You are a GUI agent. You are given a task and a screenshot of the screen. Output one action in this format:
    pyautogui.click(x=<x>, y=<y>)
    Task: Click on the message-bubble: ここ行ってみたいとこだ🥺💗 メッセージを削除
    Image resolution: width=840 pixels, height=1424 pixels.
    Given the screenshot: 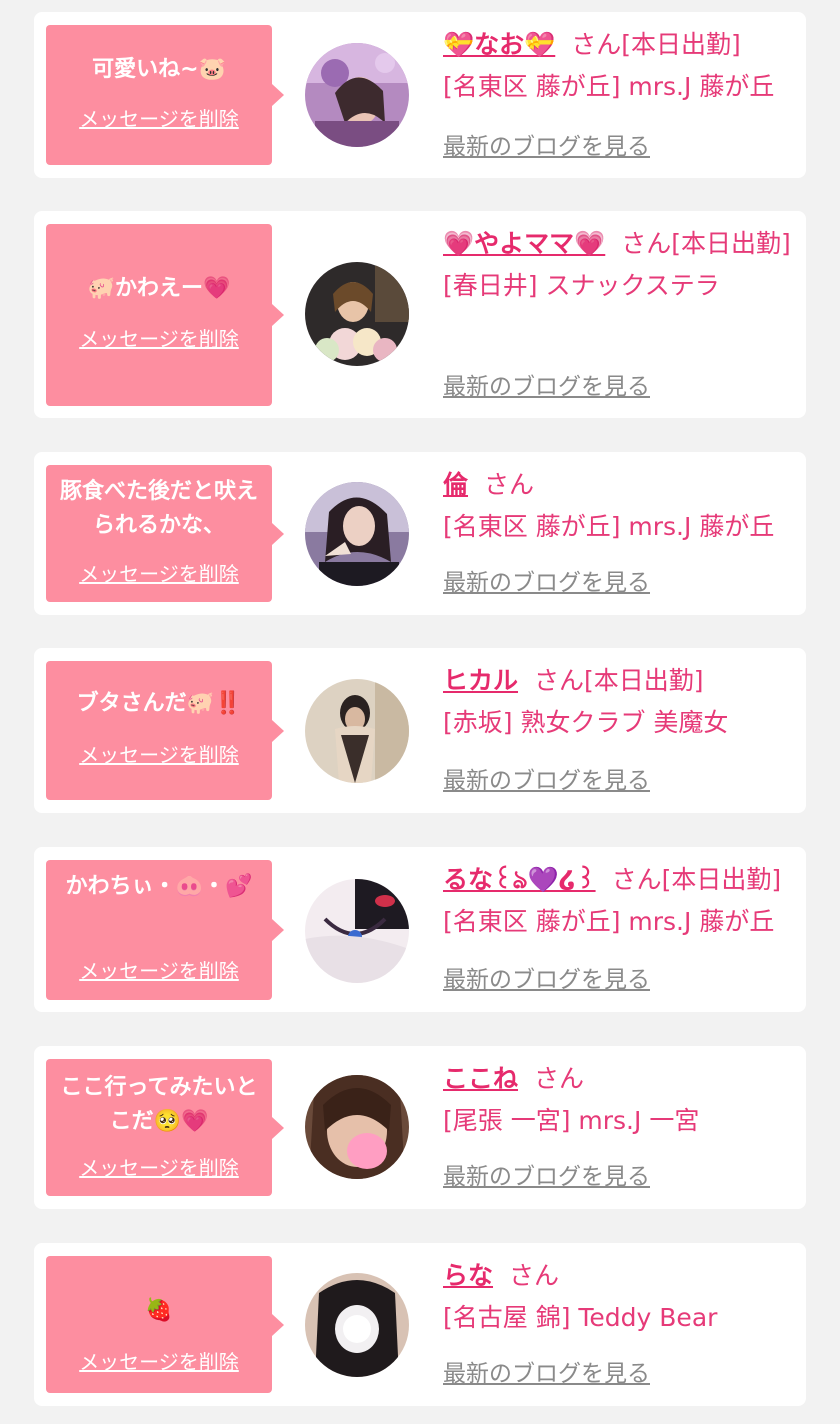 What is the action you would take?
    pyautogui.click(x=165, y=1127)
    